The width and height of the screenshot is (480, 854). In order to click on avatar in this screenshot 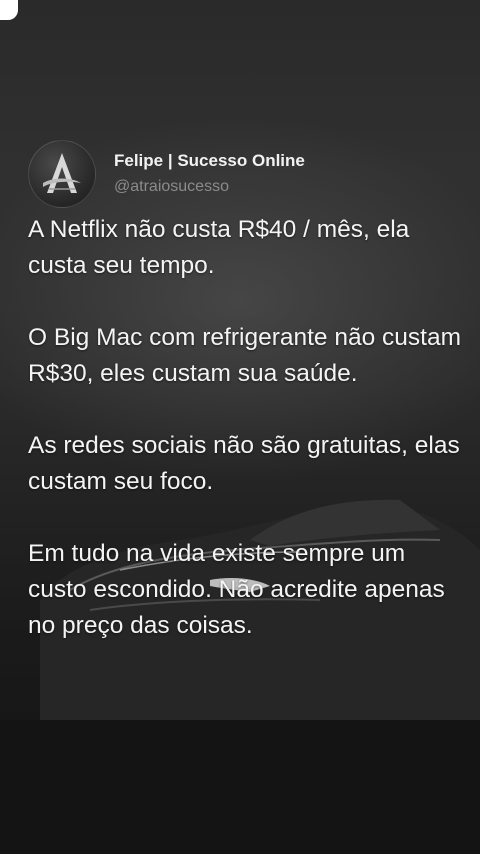, I will do `click(62, 174)`.